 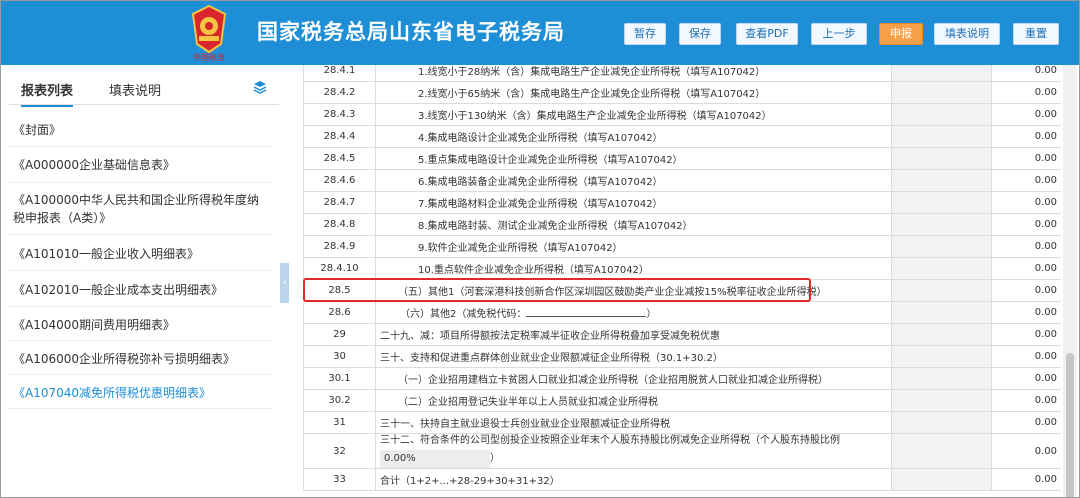 What do you see at coordinates (1036, 34) in the screenshot?
I see `reset-button: 重置` at bounding box center [1036, 34].